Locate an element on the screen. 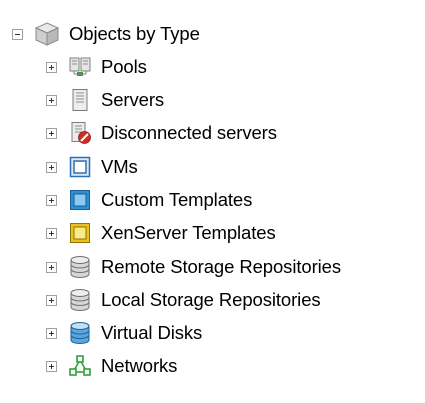 This screenshot has width=425, height=403. tree-node-pools: Pools is located at coordinates (96, 67).